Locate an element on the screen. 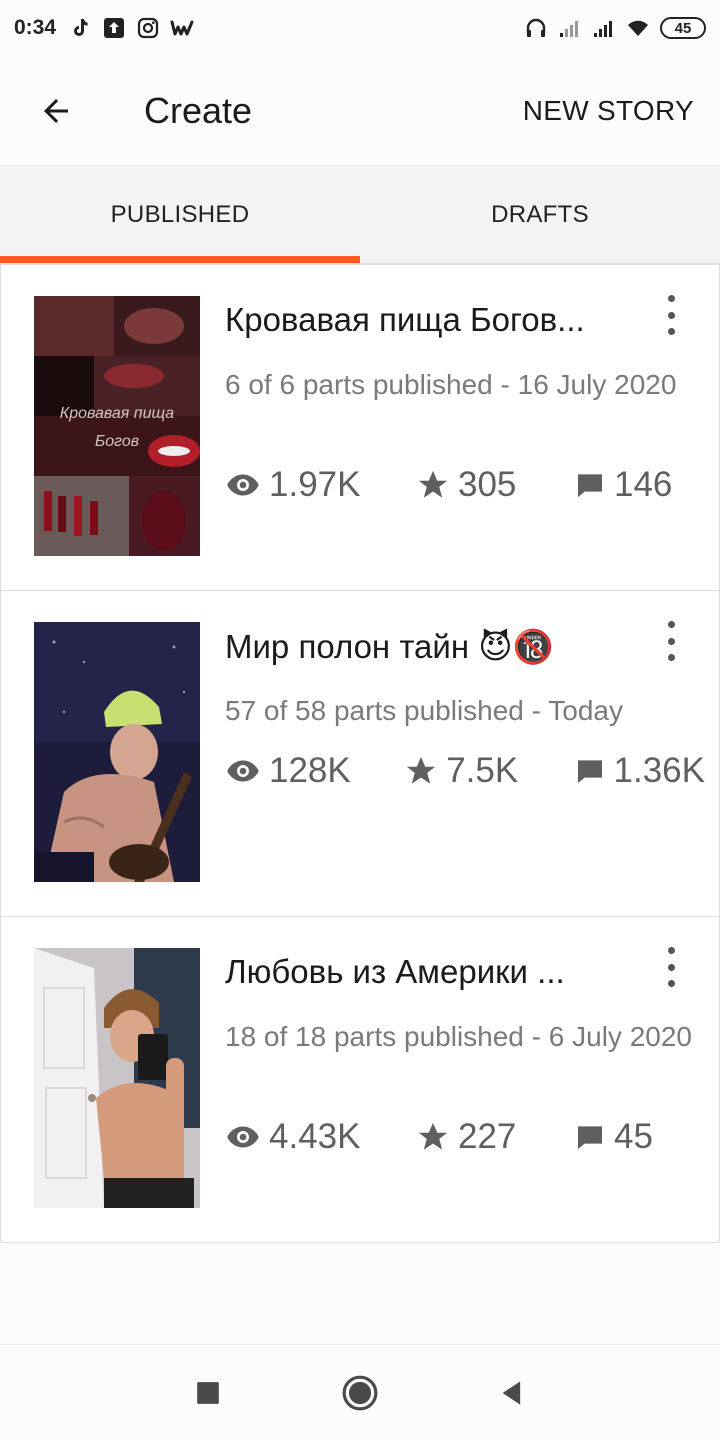 This screenshot has height=1440, width=720. comments-stat: 1.36K is located at coordinates (639, 771).